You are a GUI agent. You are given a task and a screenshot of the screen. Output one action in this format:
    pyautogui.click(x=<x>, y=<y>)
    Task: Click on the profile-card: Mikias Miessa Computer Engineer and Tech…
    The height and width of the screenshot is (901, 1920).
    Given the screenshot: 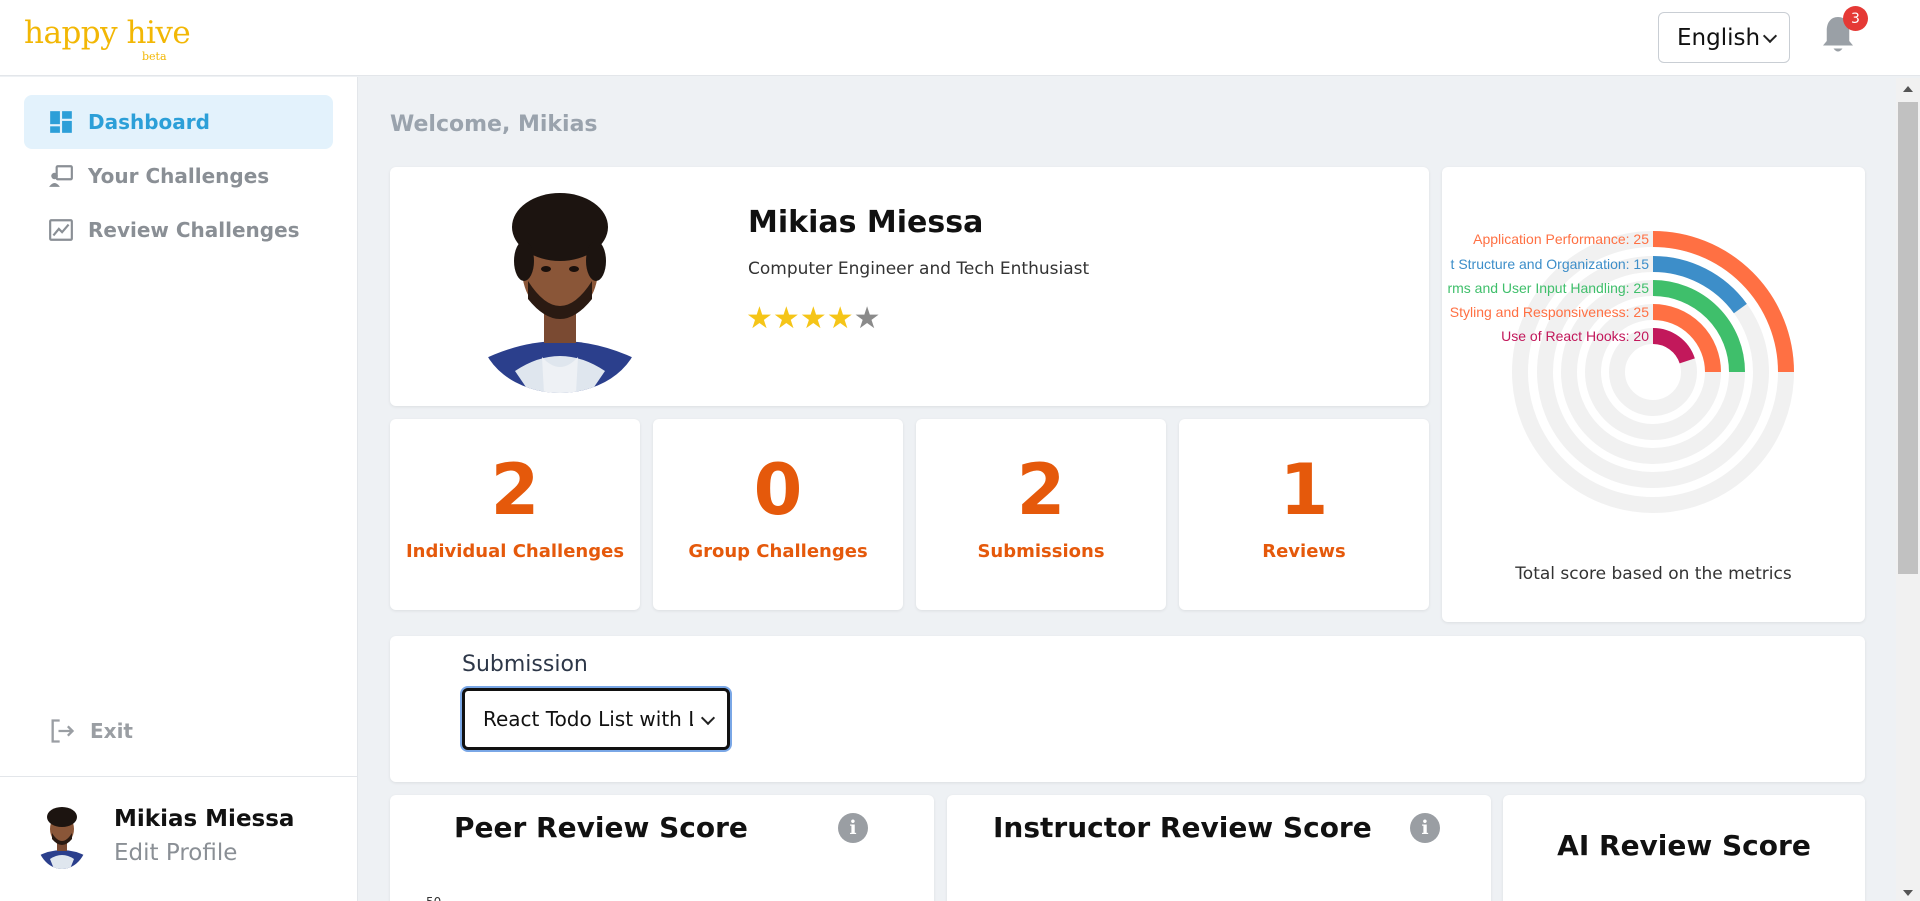 What is the action you would take?
    pyautogui.click(x=909, y=286)
    